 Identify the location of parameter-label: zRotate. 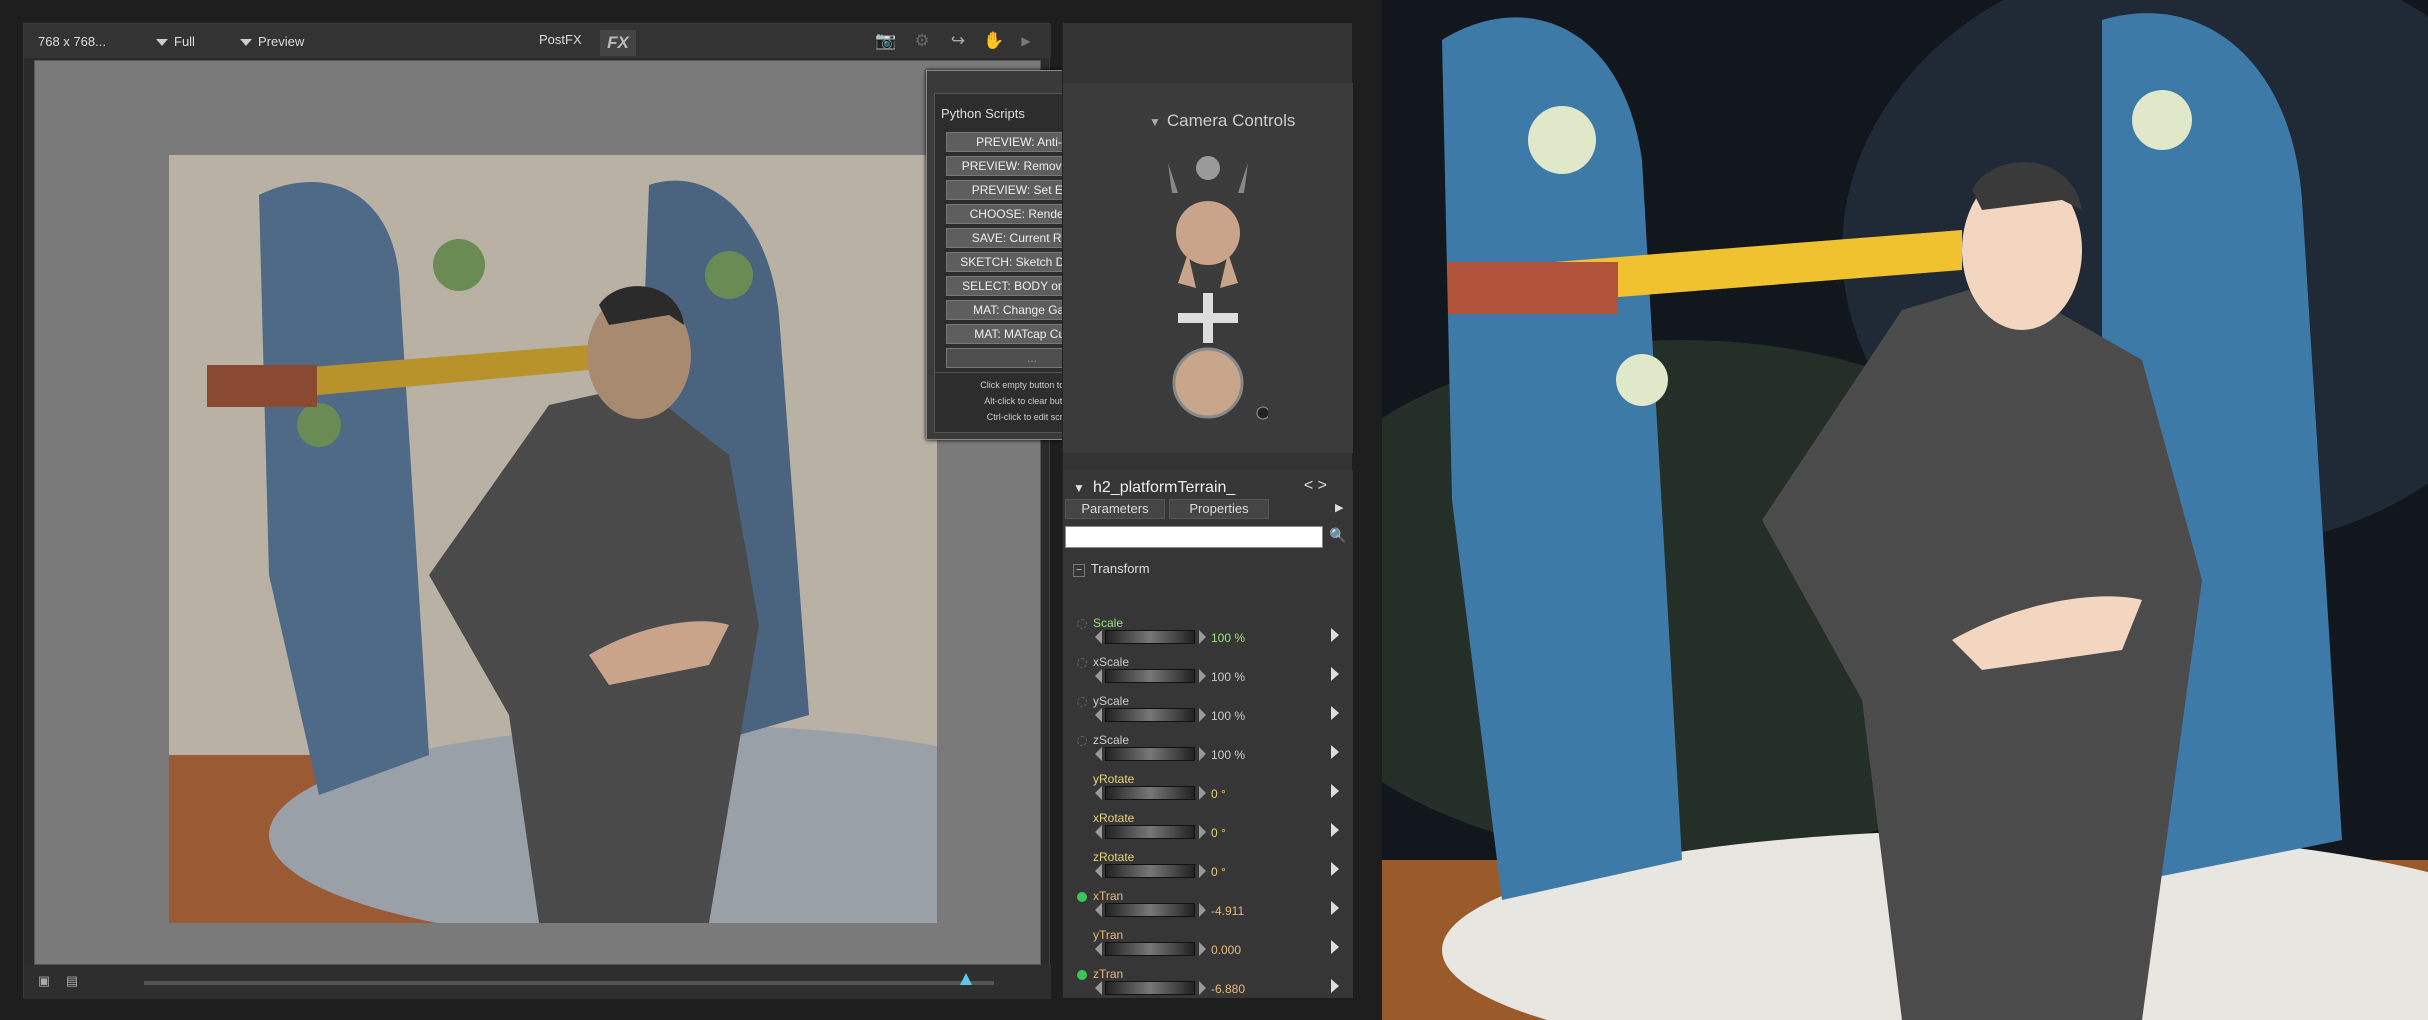
(1113, 857).